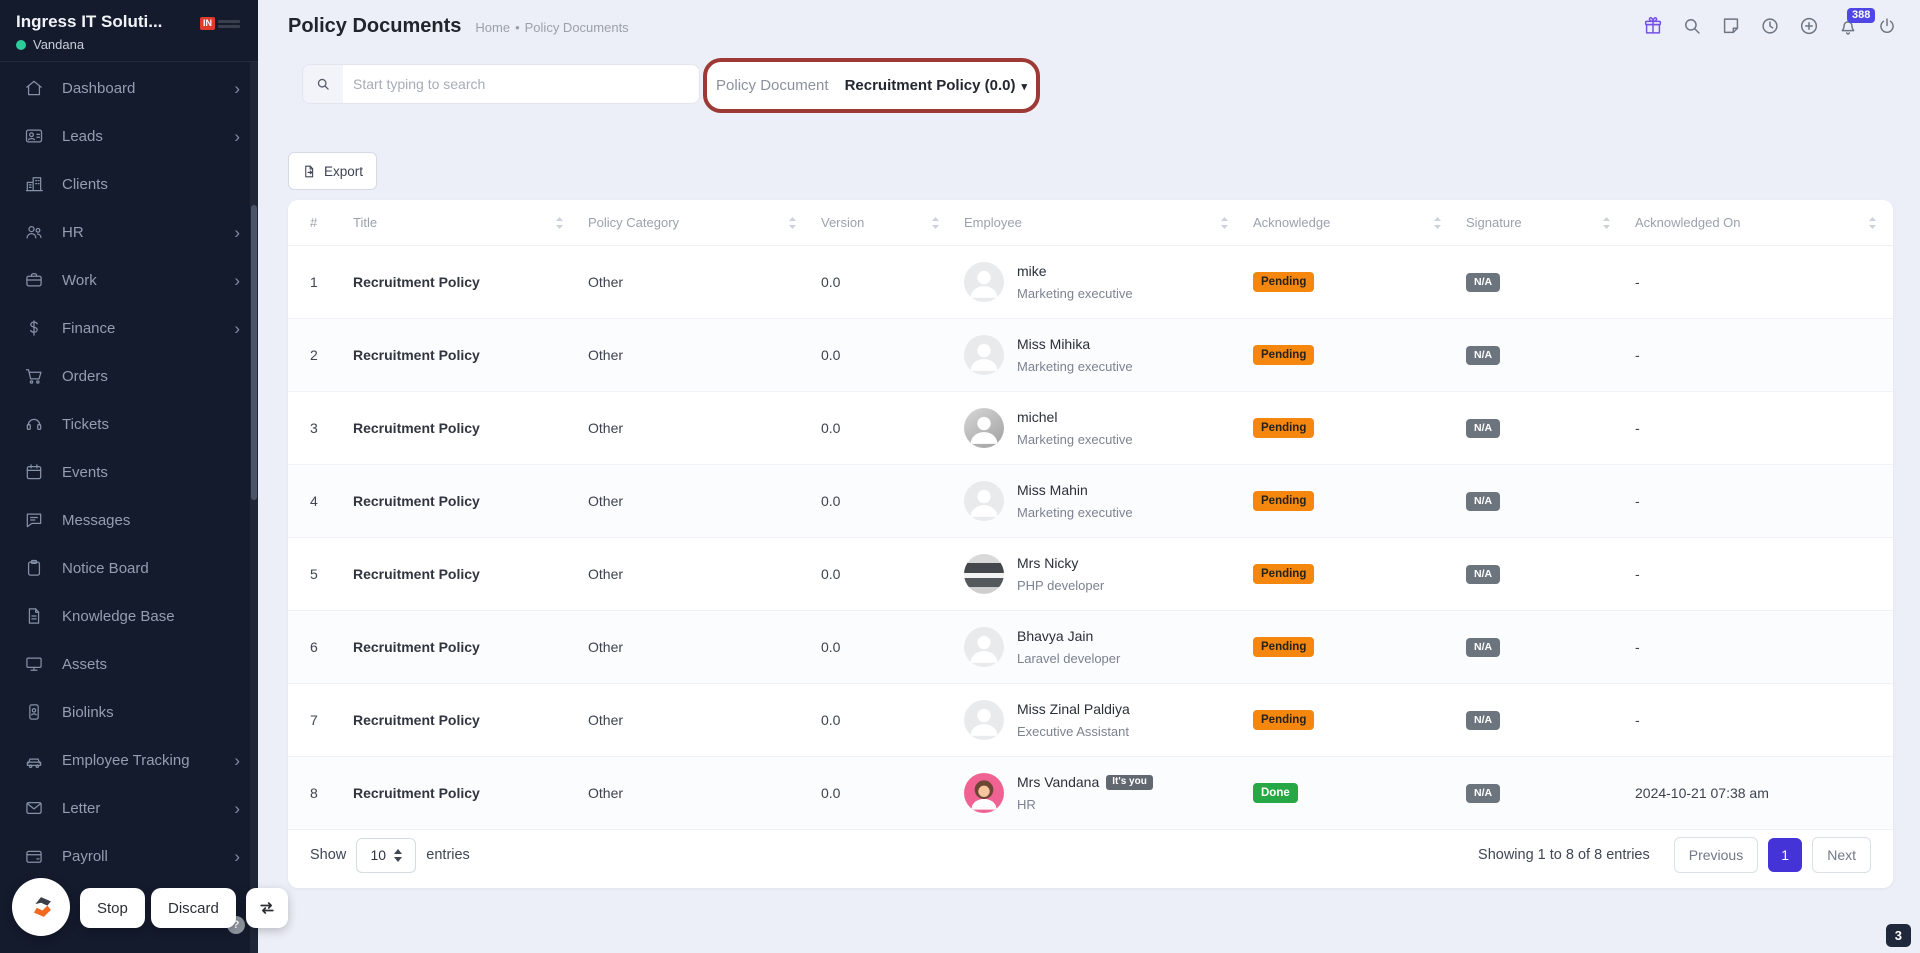  I want to click on sidebar-item: Clients ›, so click(129, 184).